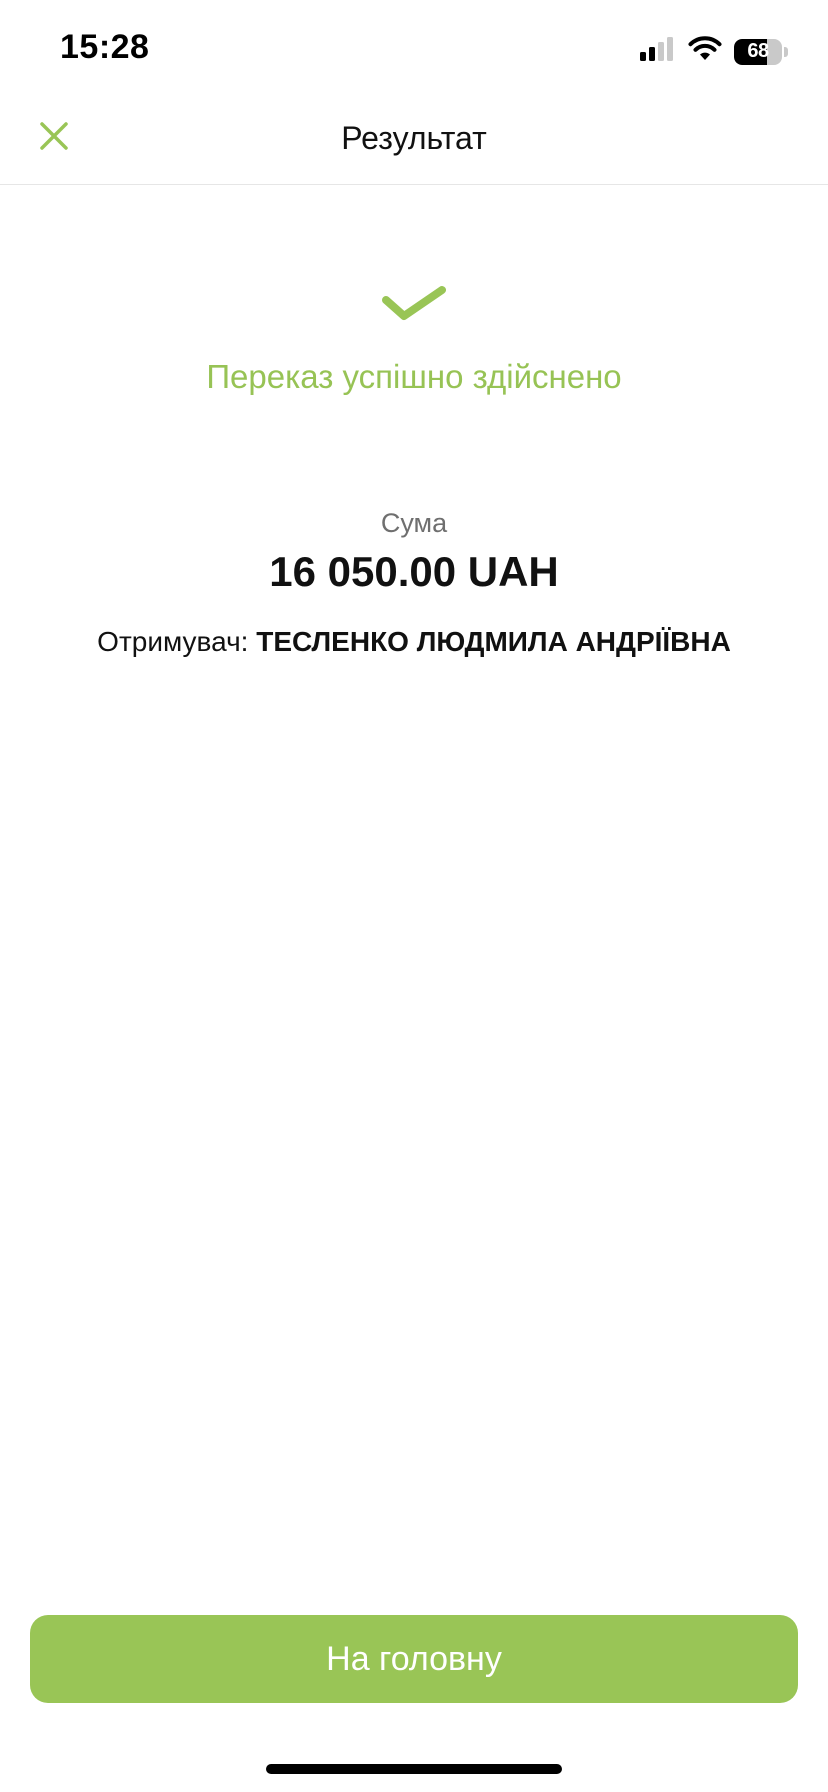 Image resolution: width=828 pixels, height=1792 pixels. What do you see at coordinates (414, 50) in the screenshot?
I see `status-bar: 15:28 68` at bounding box center [414, 50].